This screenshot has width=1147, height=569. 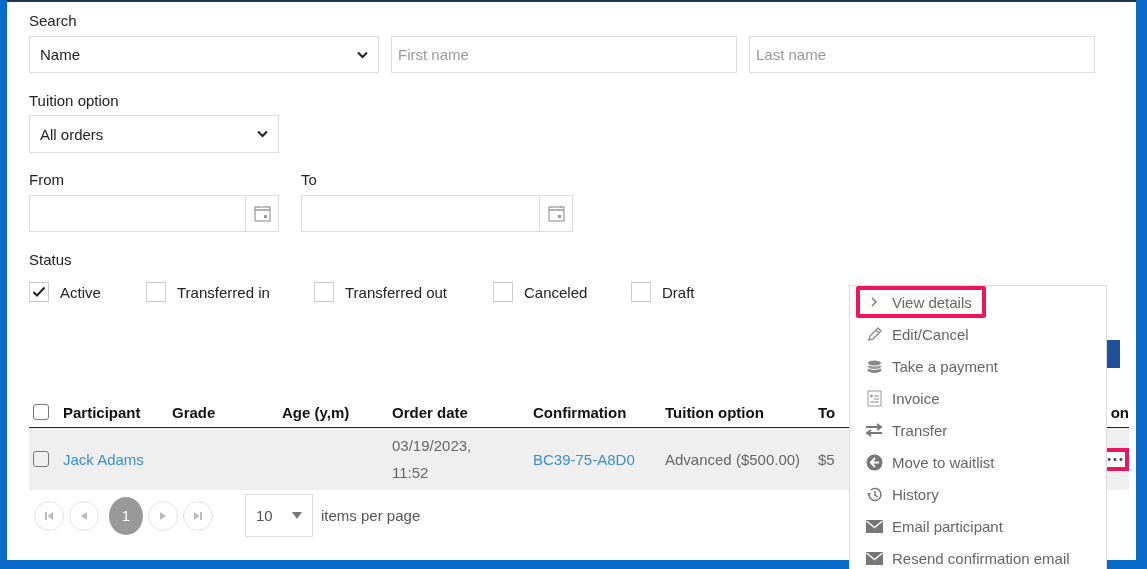 What do you see at coordinates (371, 515) in the screenshot?
I see `page-size-label: items per page` at bounding box center [371, 515].